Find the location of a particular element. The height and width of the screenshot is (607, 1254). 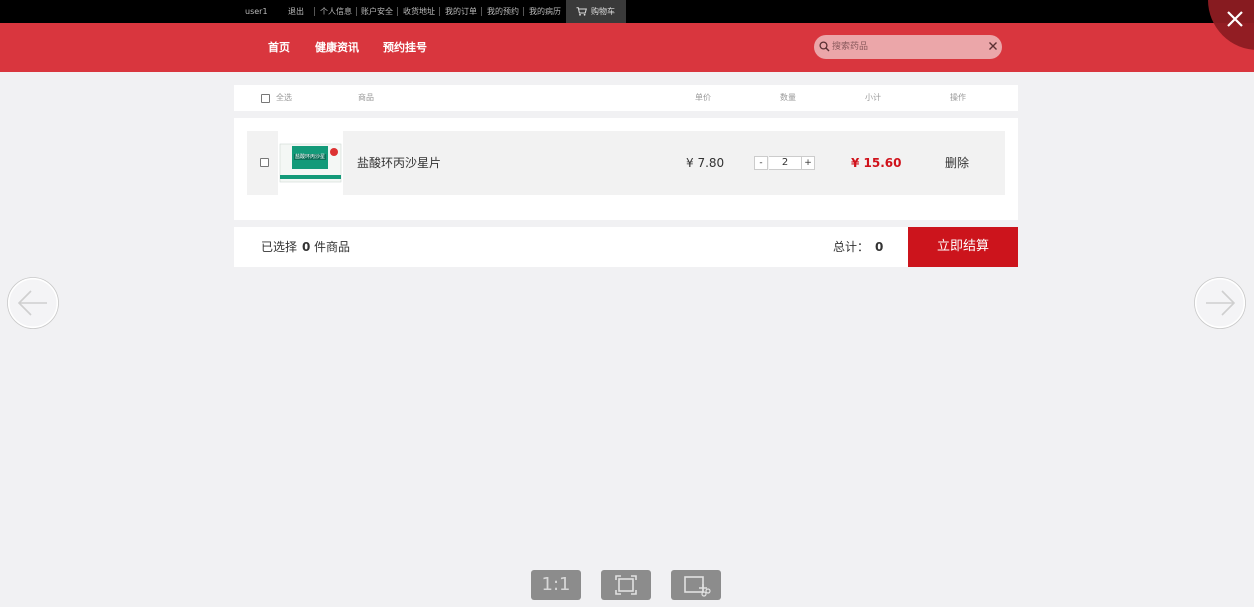

delete-link: 删除 is located at coordinates (957, 163).